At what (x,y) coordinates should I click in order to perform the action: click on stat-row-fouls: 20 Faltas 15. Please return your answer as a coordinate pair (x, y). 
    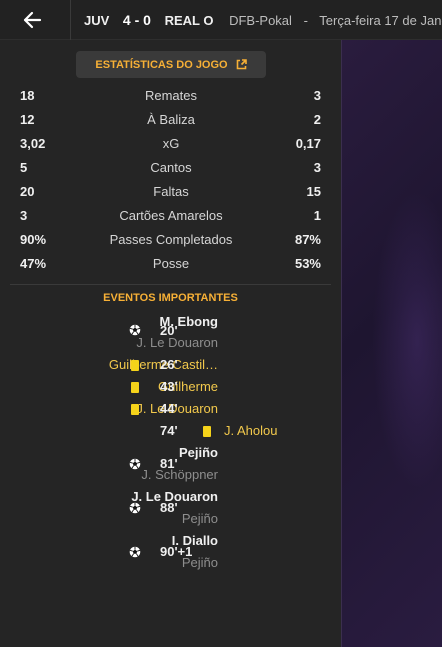
    Looking at the image, I should click on (170, 191).